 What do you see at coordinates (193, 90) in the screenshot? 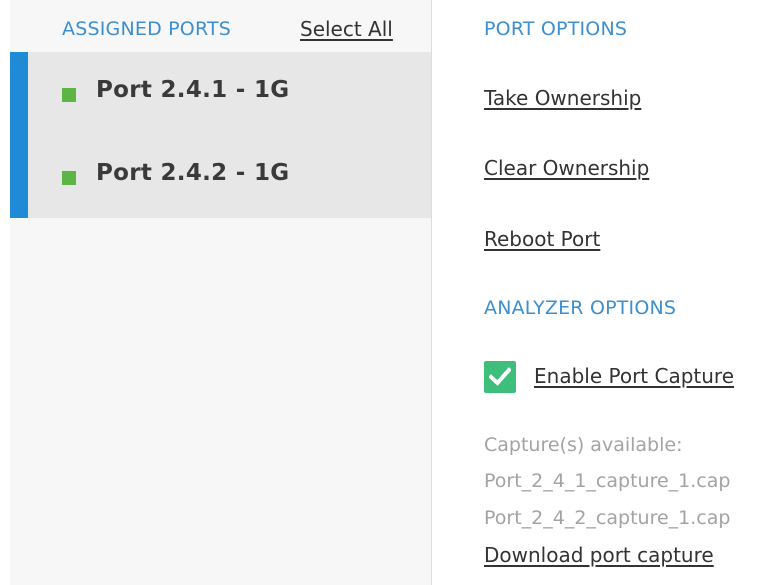
I see `port-label: Port 2.4.1 - 1G` at bounding box center [193, 90].